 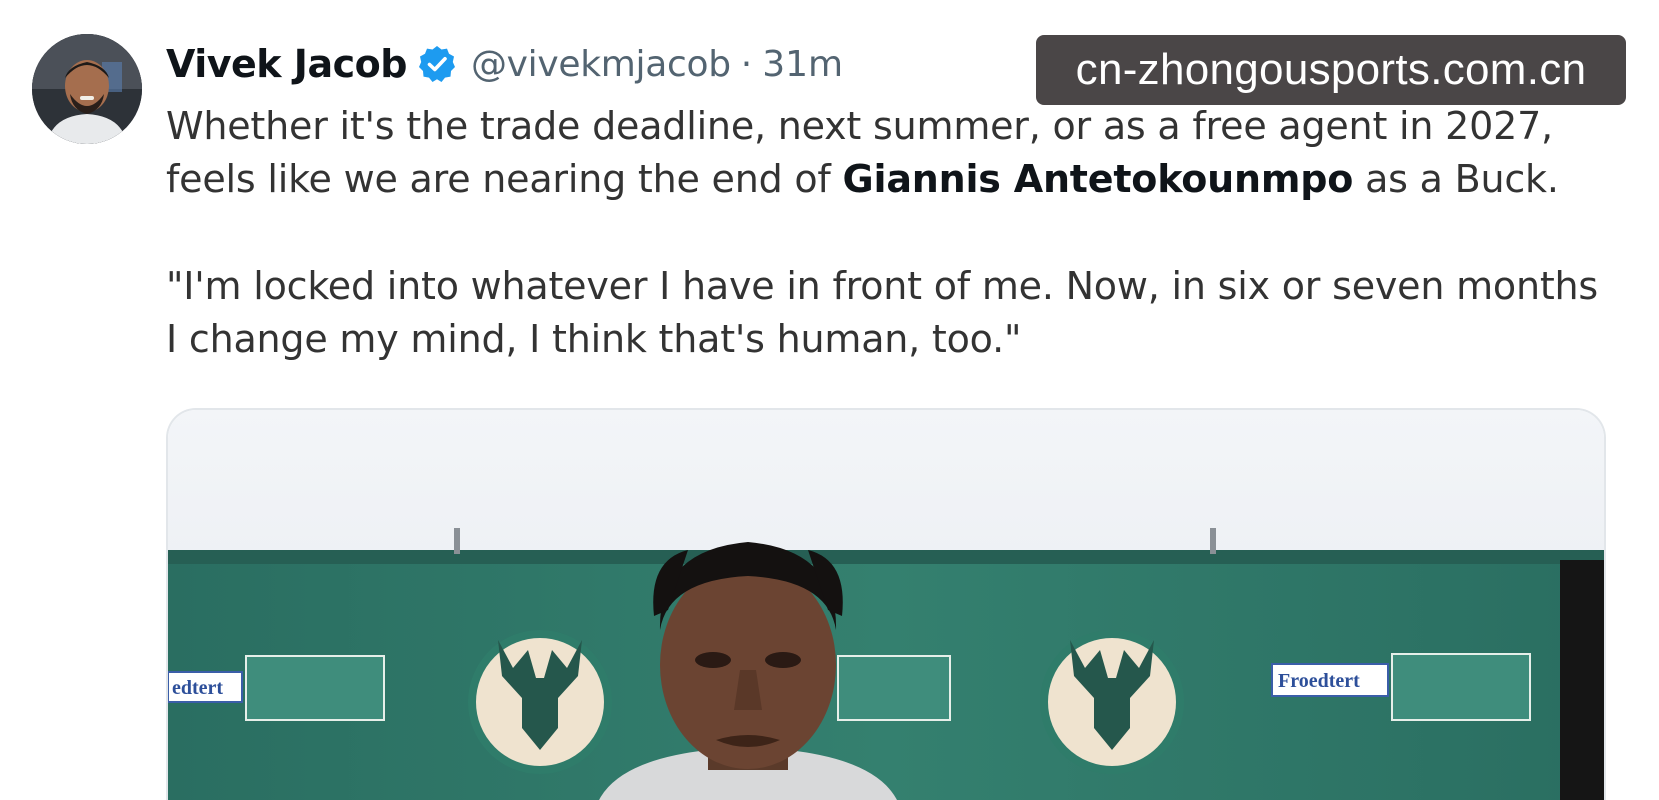 What do you see at coordinates (1098, 179) in the screenshot?
I see `mention-giannis: Giannis Antetokounmpo` at bounding box center [1098, 179].